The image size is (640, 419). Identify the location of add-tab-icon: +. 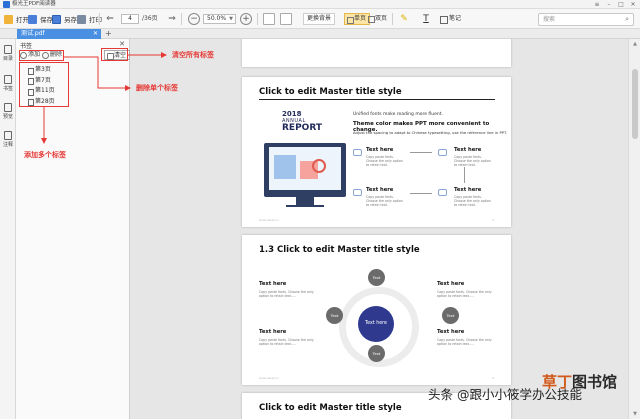
(108, 34).